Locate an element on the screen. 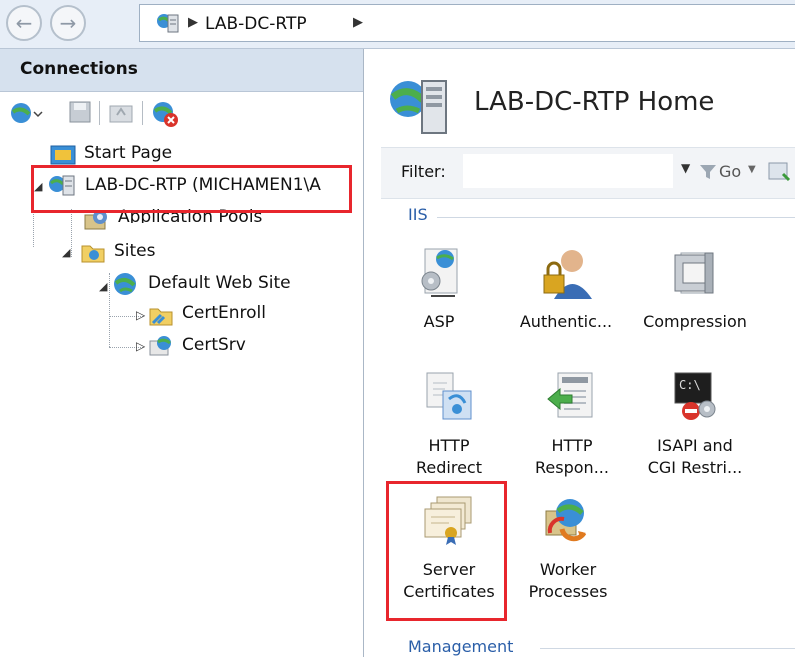 The image size is (795, 657). http-redirect-icon is located at coordinates (449, 396).